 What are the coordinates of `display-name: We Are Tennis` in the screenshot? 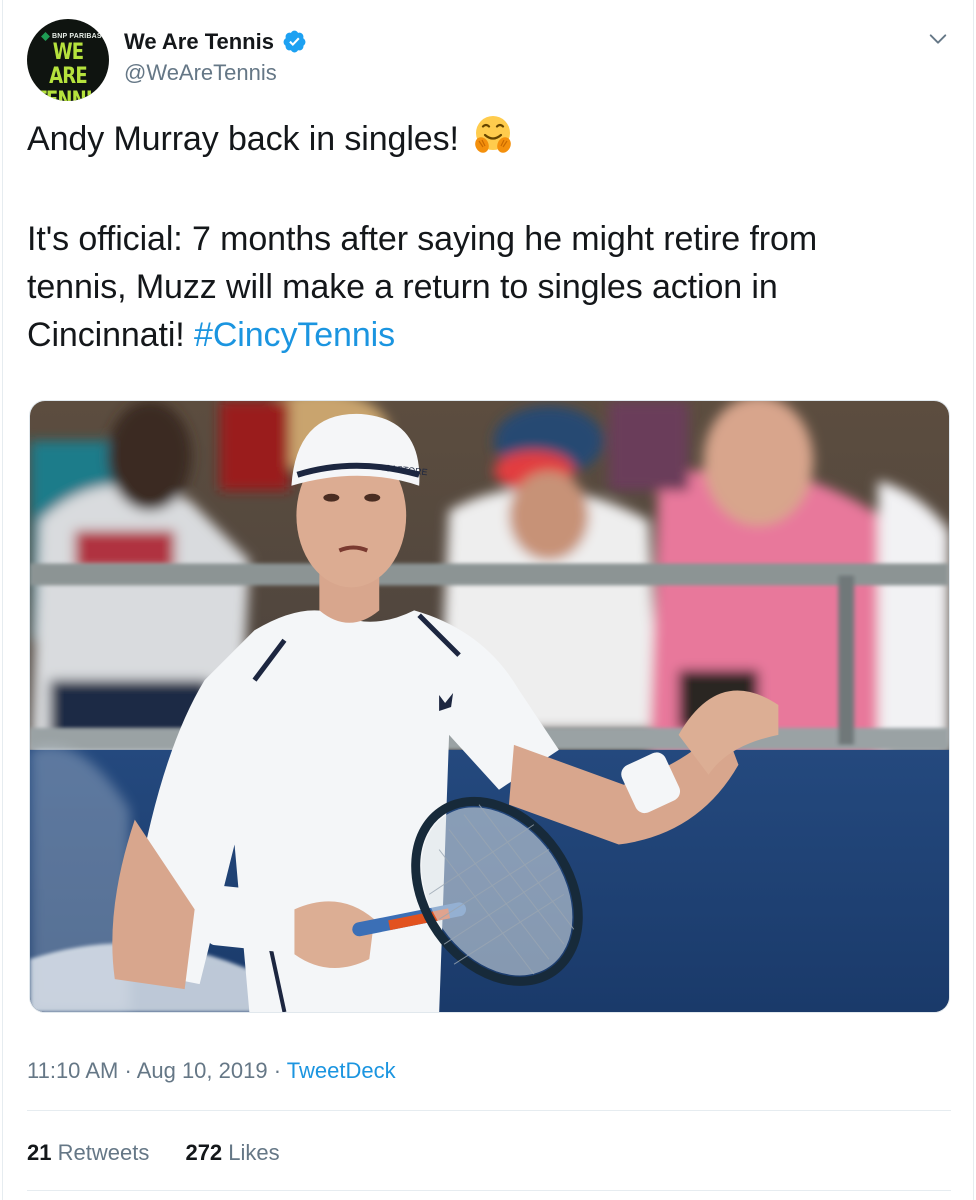 It's located at (199, 42).